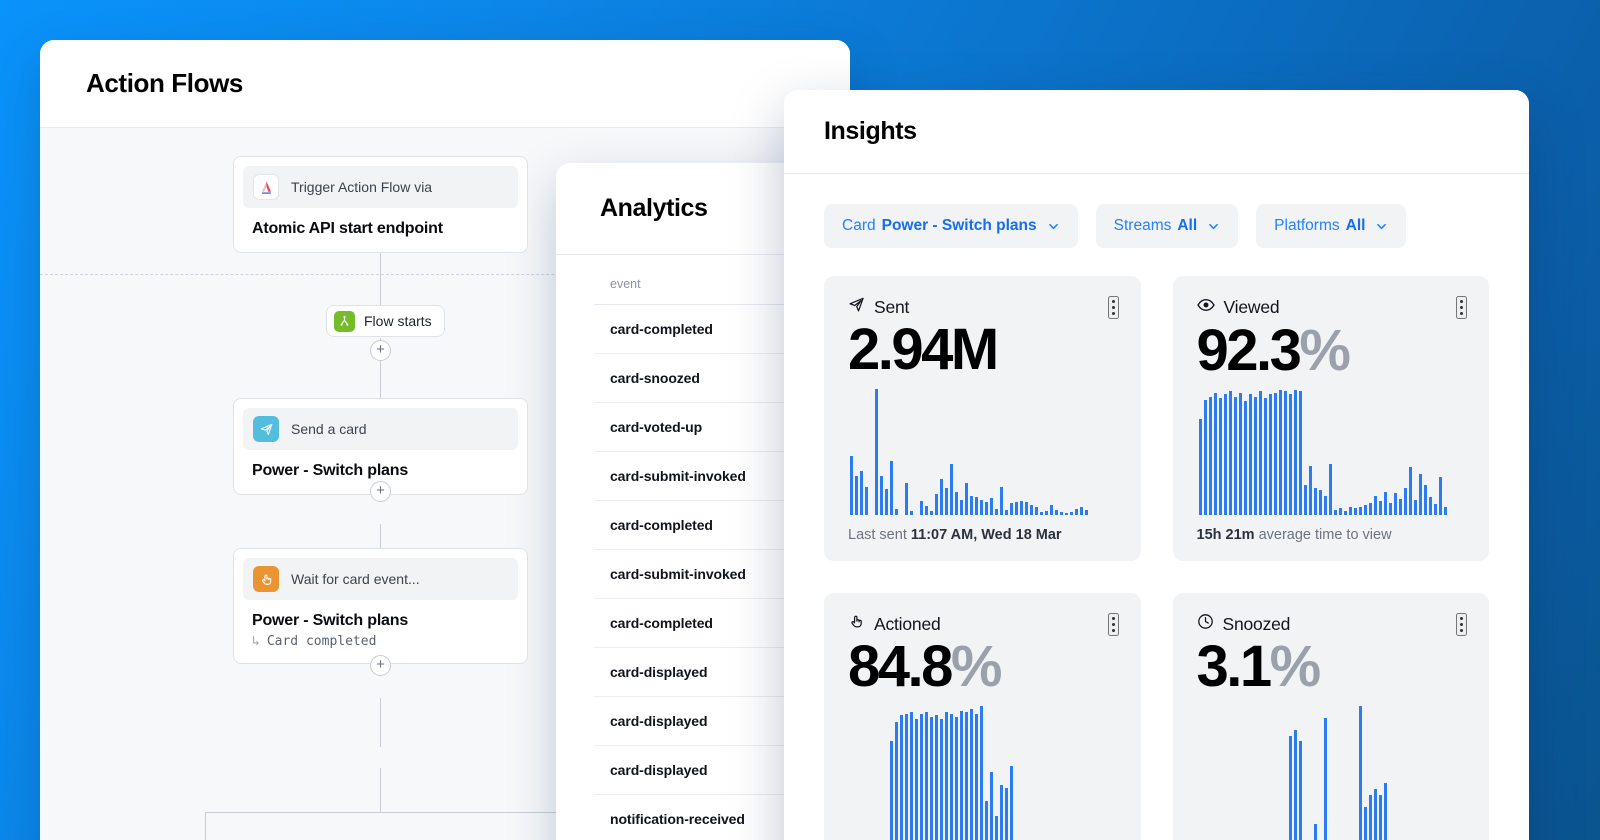  I want to click on metric-card-header: Snoozed, so click(1331, 624).